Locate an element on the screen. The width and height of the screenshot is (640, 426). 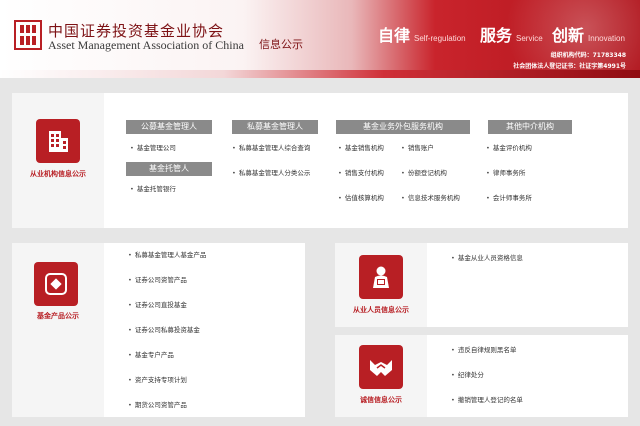
category-header-outsourcing: 基金业务外包服务机构 is located at coordinates (403, 127).